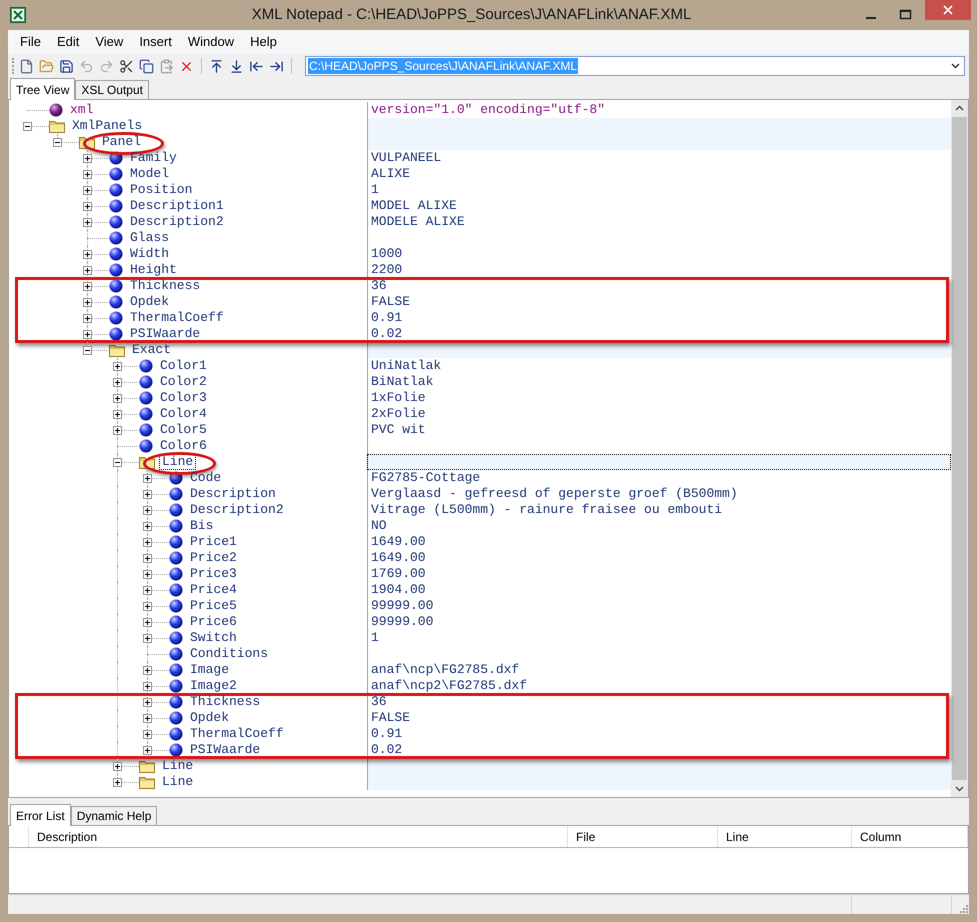 The height and width of the screenshot is (922, 977). What do you see at coordinates (229, 654) in the screenshot?
I see `node-label: Conditions` at bounding box center [229, 654].